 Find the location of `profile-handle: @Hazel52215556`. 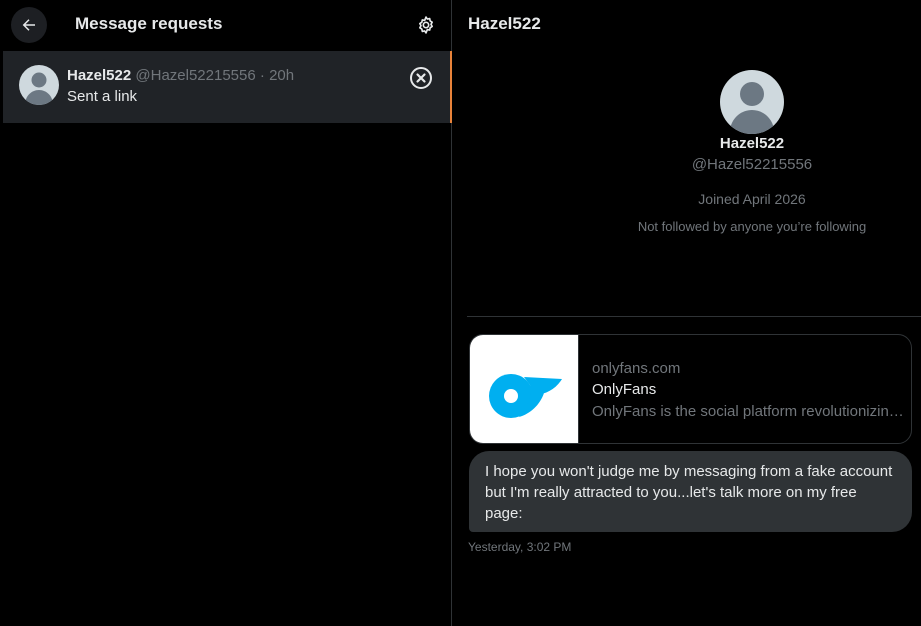

profile-handle: @Hazel52215556 is located at coordinates (752, 164).